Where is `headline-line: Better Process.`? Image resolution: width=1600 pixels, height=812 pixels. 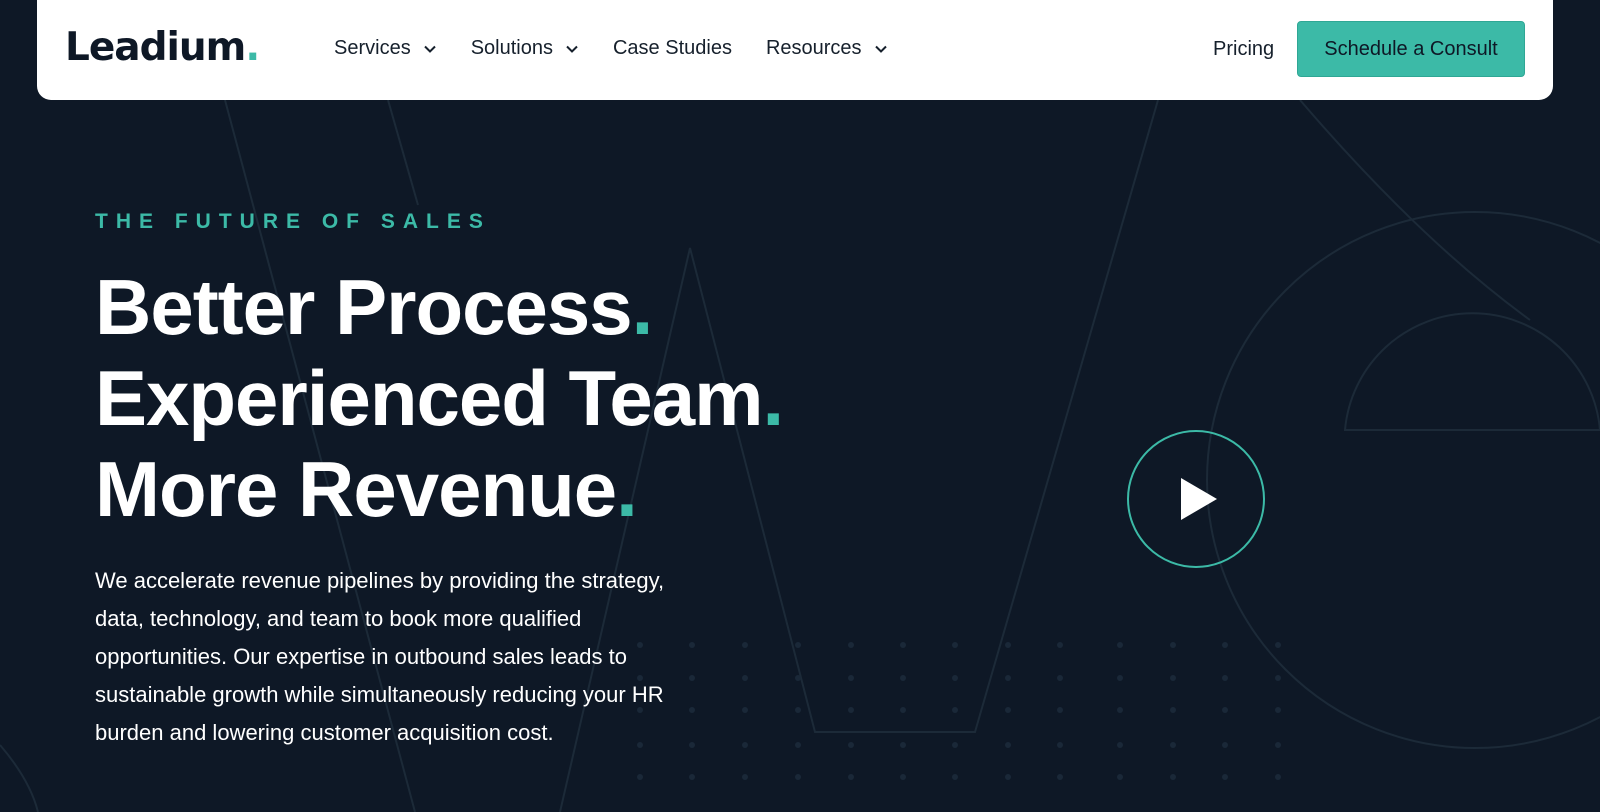 headline-line: Better Process. is located at coordinates (439, 307).